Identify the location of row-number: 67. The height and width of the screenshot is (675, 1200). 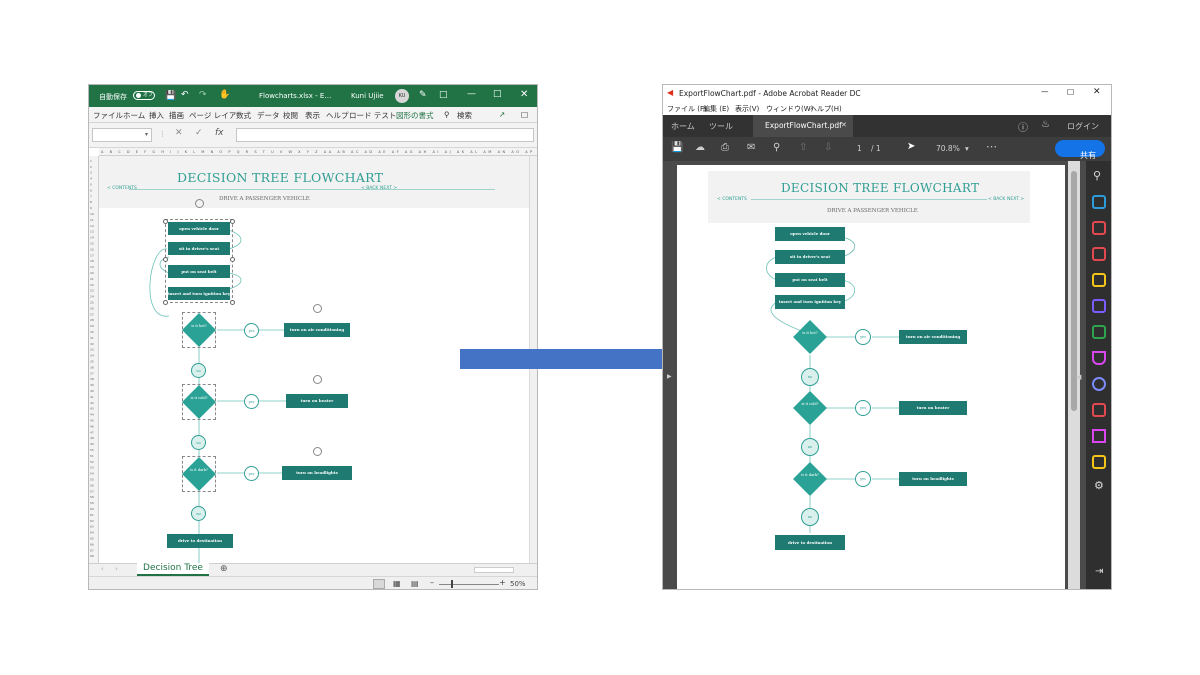
(92, 550).